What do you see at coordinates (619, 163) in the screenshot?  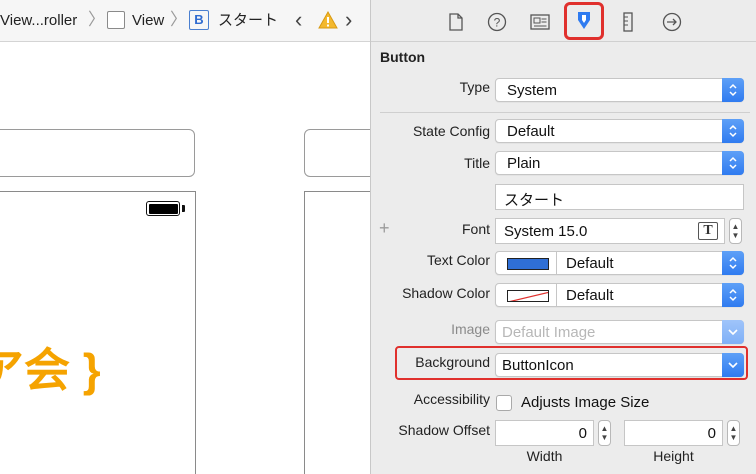 I see `title-type-popup: Plain` at bounding box center [619, 163].